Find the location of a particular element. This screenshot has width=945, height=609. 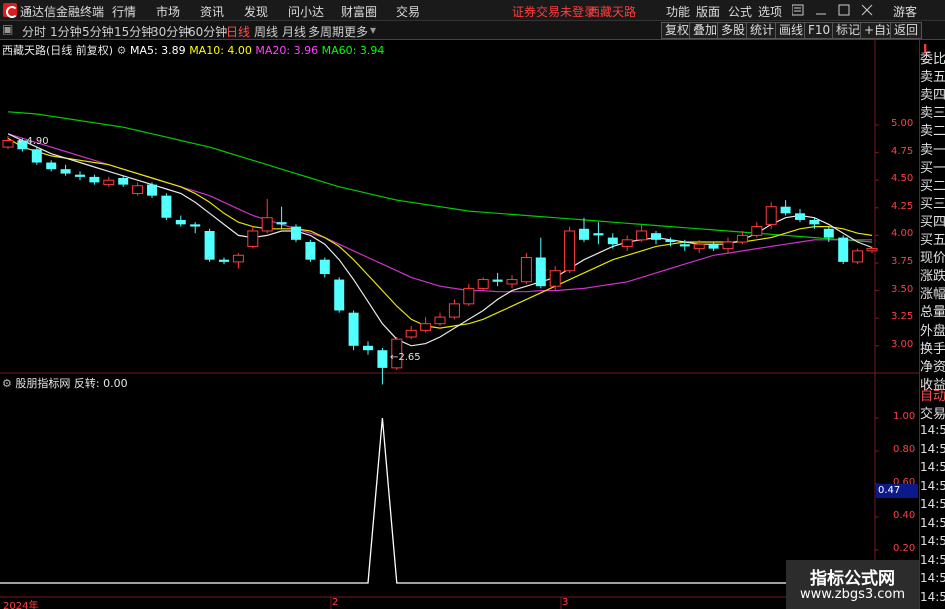

x-label-feb: 2 is located at coordinates (335, 602).